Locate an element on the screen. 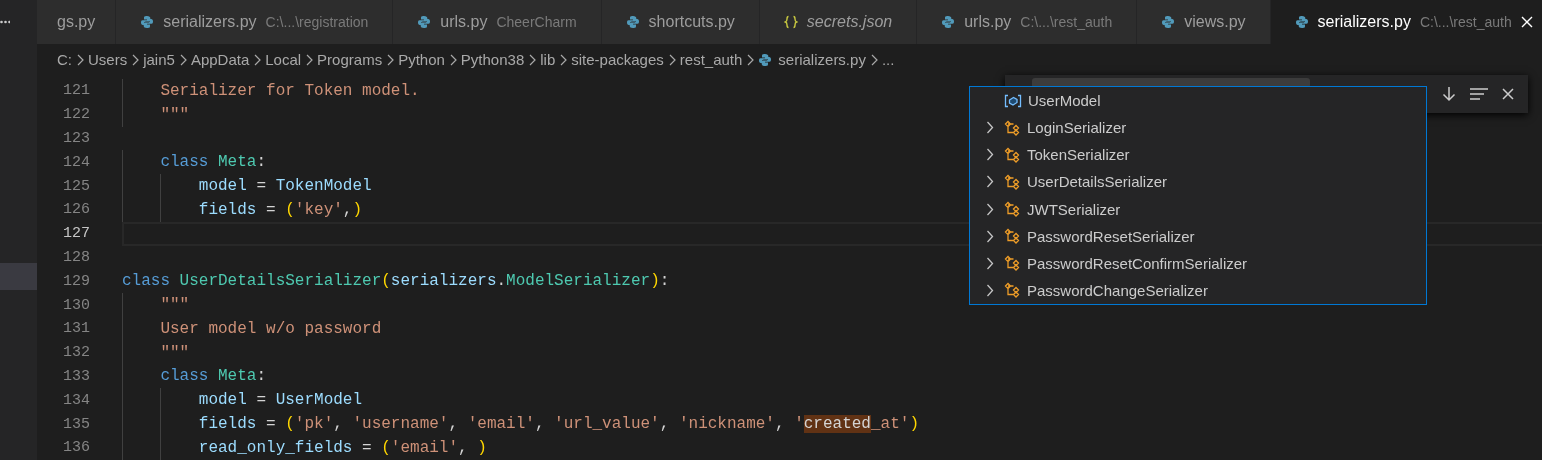 The height and width of the screenshot is (460, 1542). variable-icon is located at coordinates (1013, 100).